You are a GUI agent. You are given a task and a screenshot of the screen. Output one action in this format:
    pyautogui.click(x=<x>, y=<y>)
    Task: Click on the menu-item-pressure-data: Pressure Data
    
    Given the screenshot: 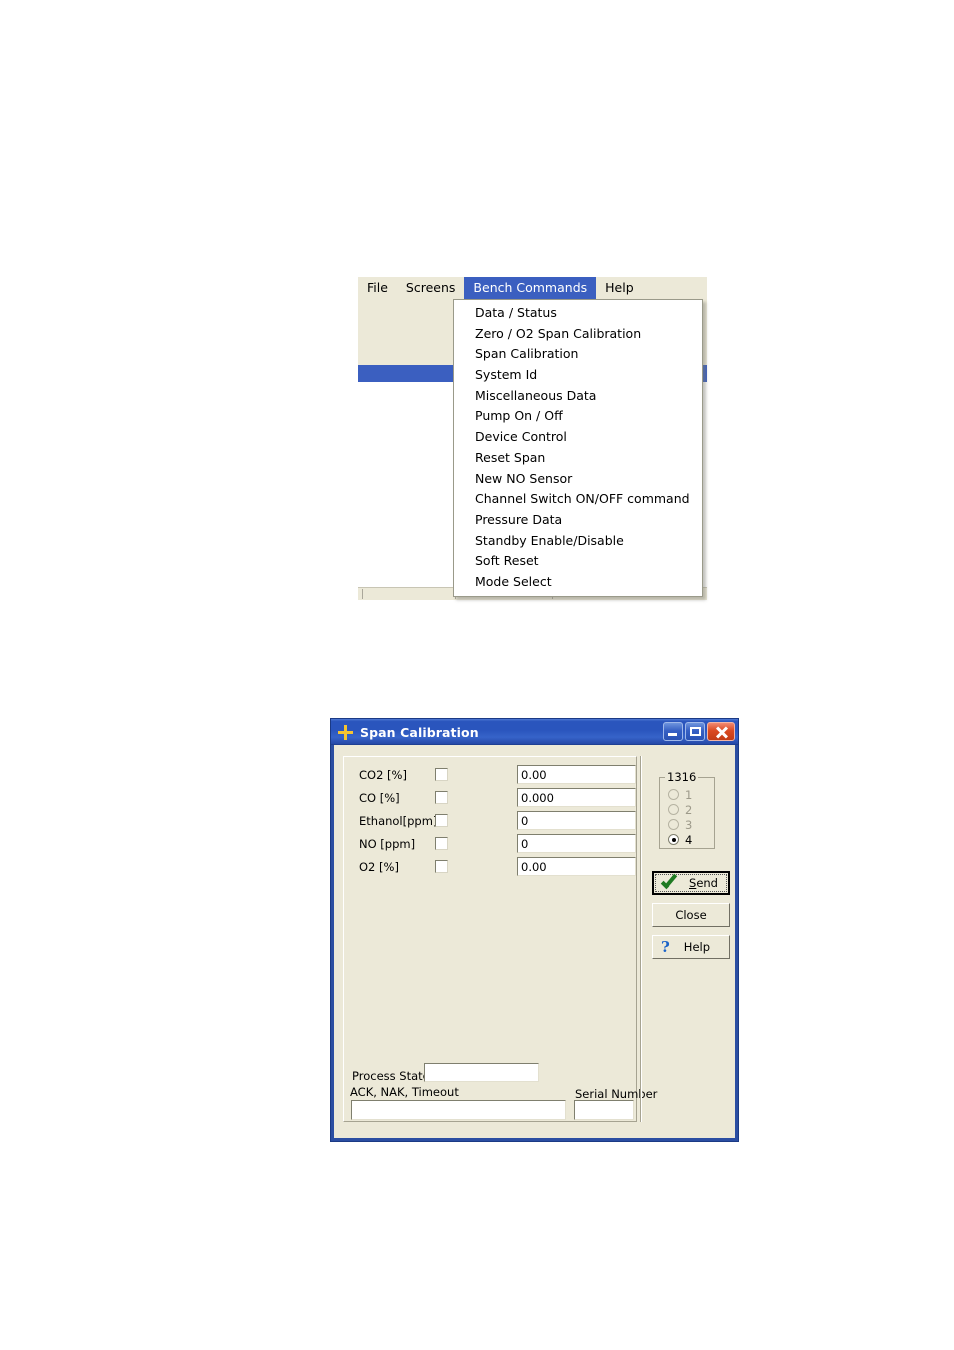 What is the action you would take?
    pyautogui.click(x=578, y=520)
    